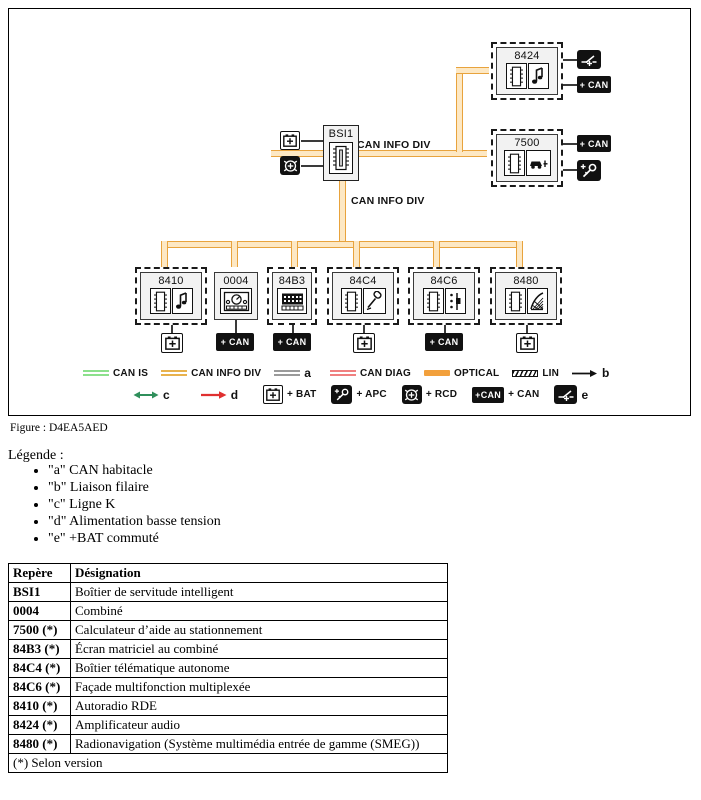  Describe the element at coordinates (527, 163) in the screenshot. I see `module-7500-icons` at that location.